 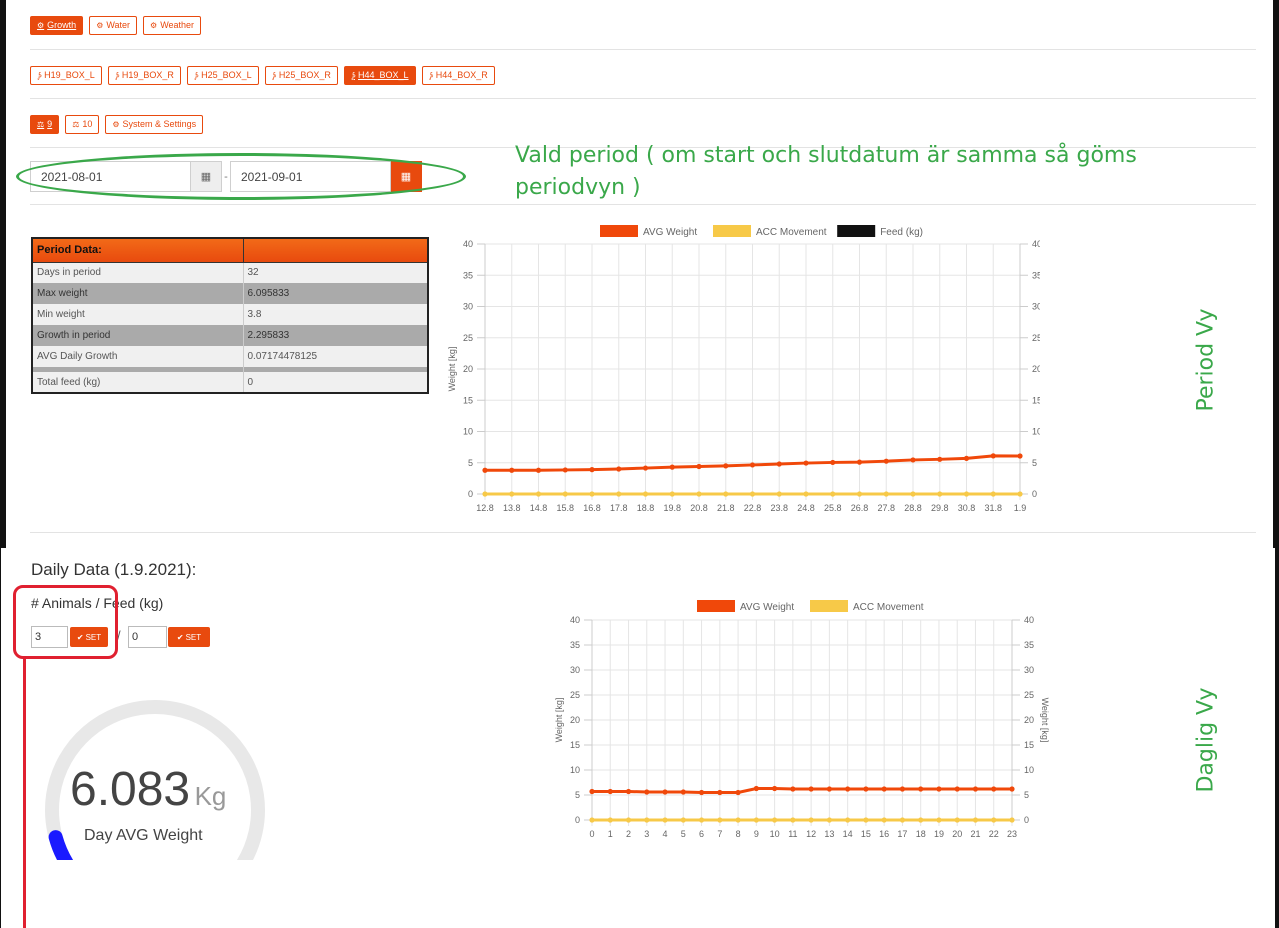 What do you see at coordinates (779, 508) in the screenshot?
I see `x-tick-label: 23.8` at bounding box center [779, 508].